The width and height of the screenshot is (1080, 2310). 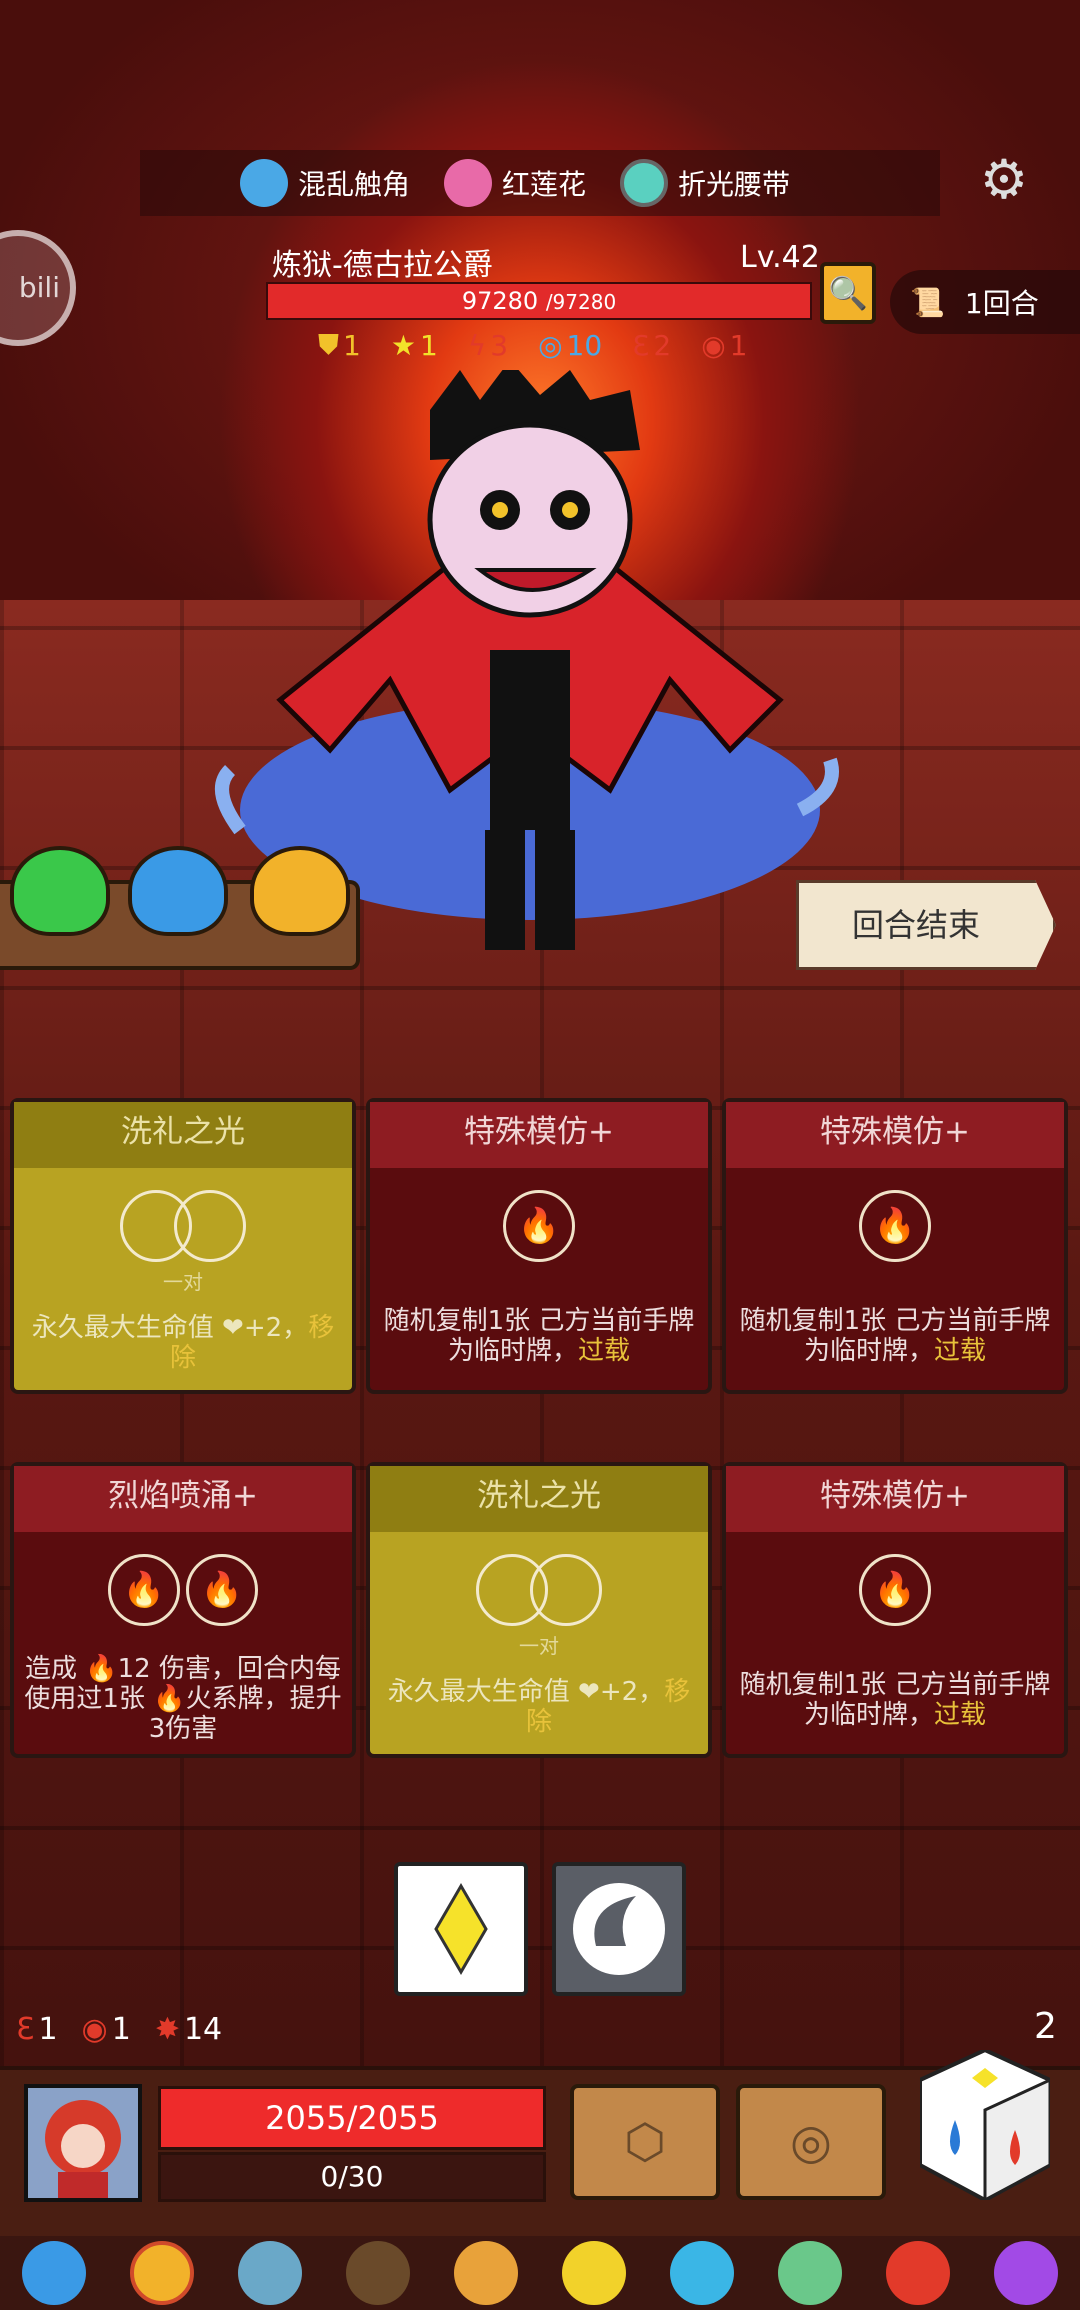 What do you see at coordinates (183, 1610) in the screenshot?
I see `card: 烈焰喷涌+ 🔥 🔥 造成 🔥12 伤害，回合内每使用过1张 🔥火系牌，提升3伤害` at bounding box center [183, 1610].